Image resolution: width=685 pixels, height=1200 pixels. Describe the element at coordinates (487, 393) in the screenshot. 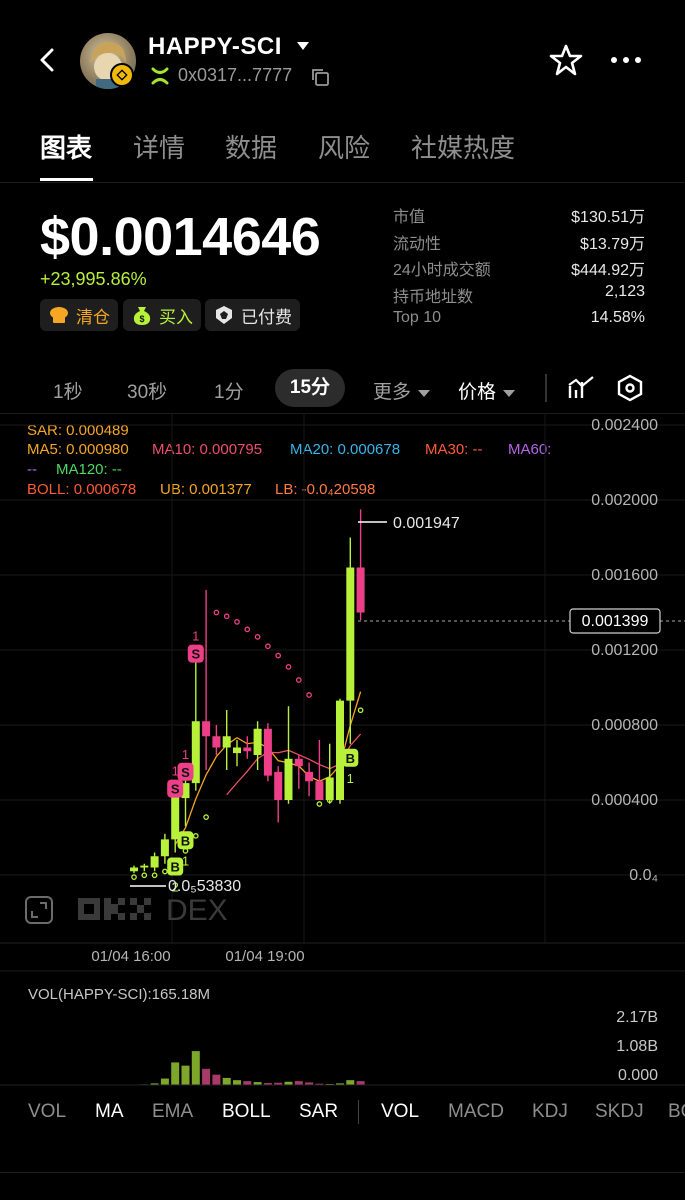

I see `price-type-dropdown: 价格` at that location.